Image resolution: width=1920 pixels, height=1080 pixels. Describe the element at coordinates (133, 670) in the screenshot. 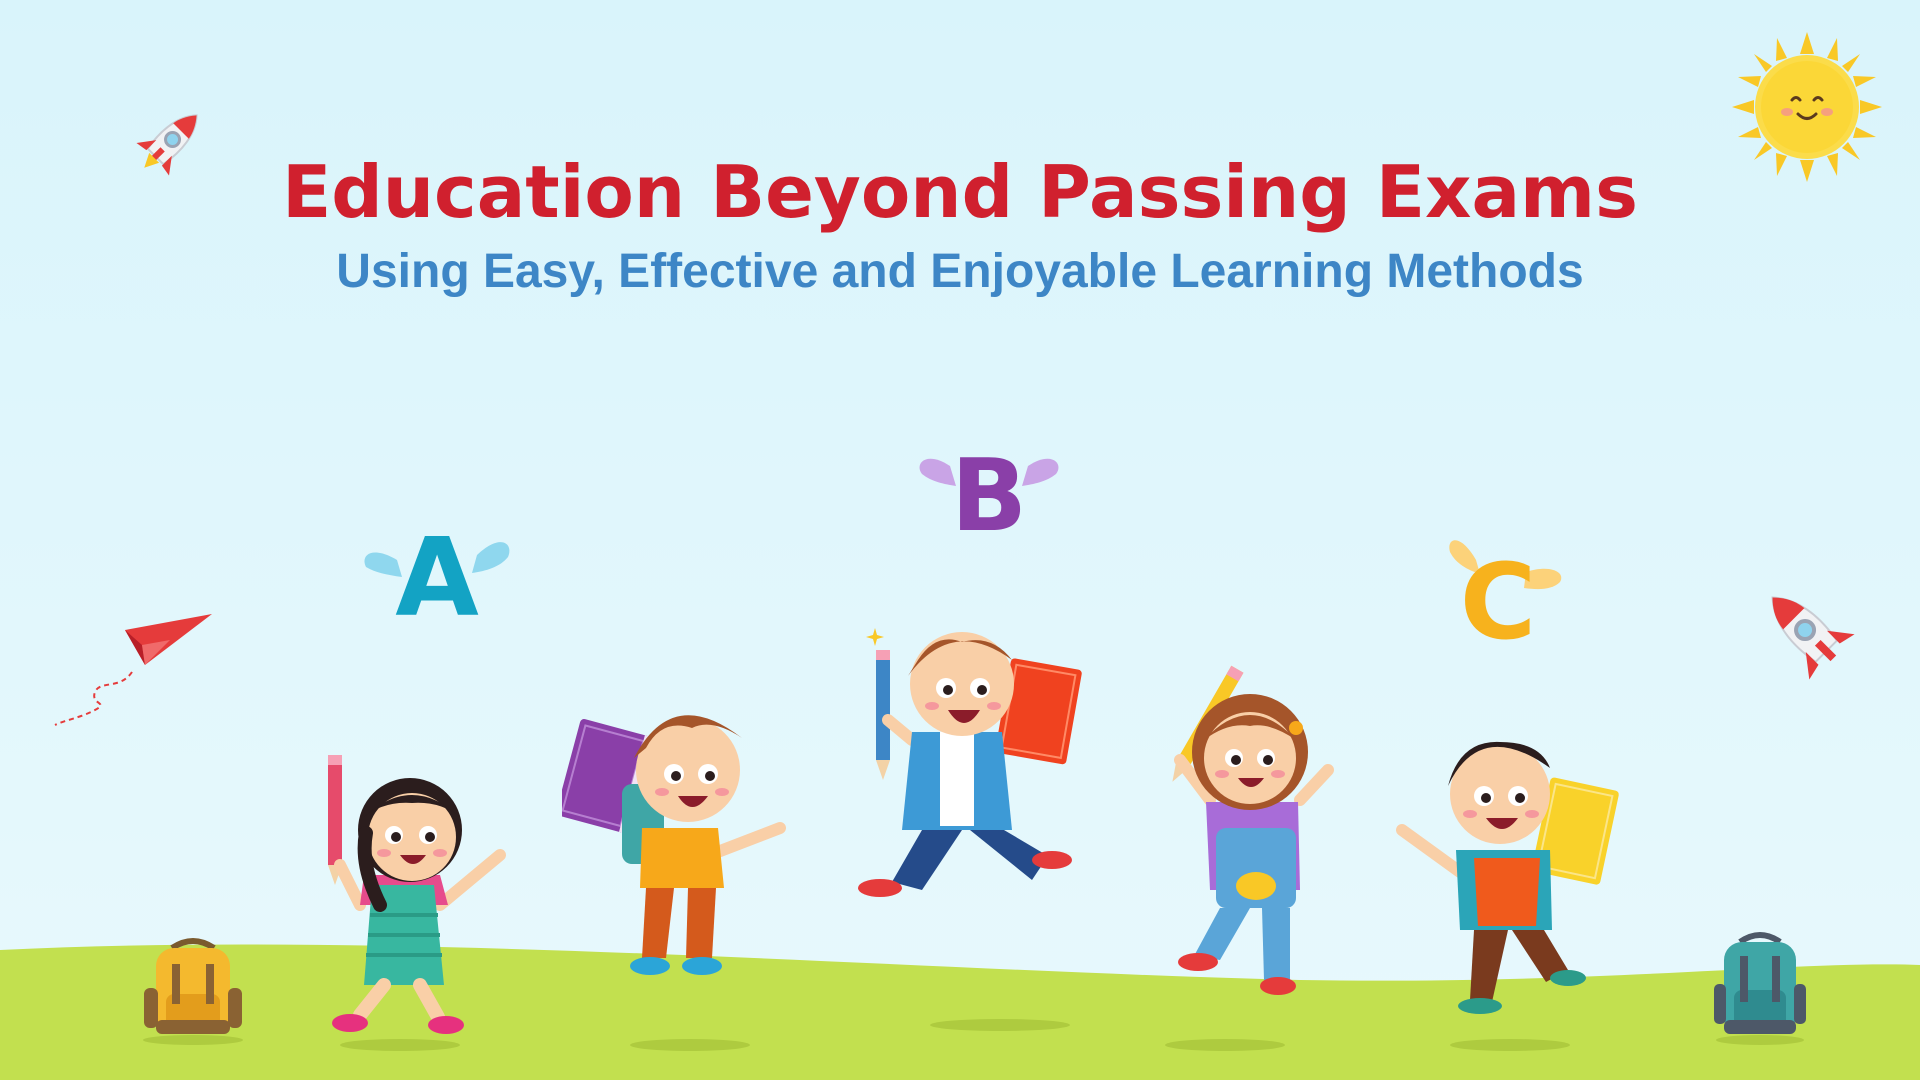

I see `paper-plane-icon` at that location.